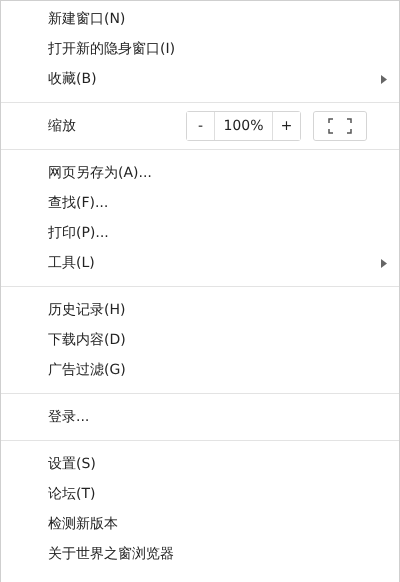 This screenshot has width=400, height=582. What do you see at coordinates (200, 49) in the screenshot?
I see `menu-item: 打开新的隐身窗口(I)` at bounding box center [200, 49].